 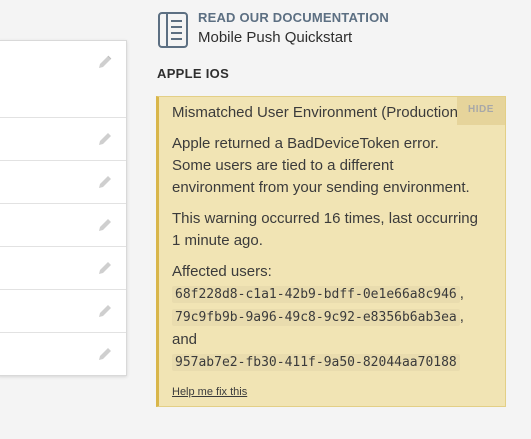 I want to click on help-fix-link: Help me fix this, so click(x=209, y=392).